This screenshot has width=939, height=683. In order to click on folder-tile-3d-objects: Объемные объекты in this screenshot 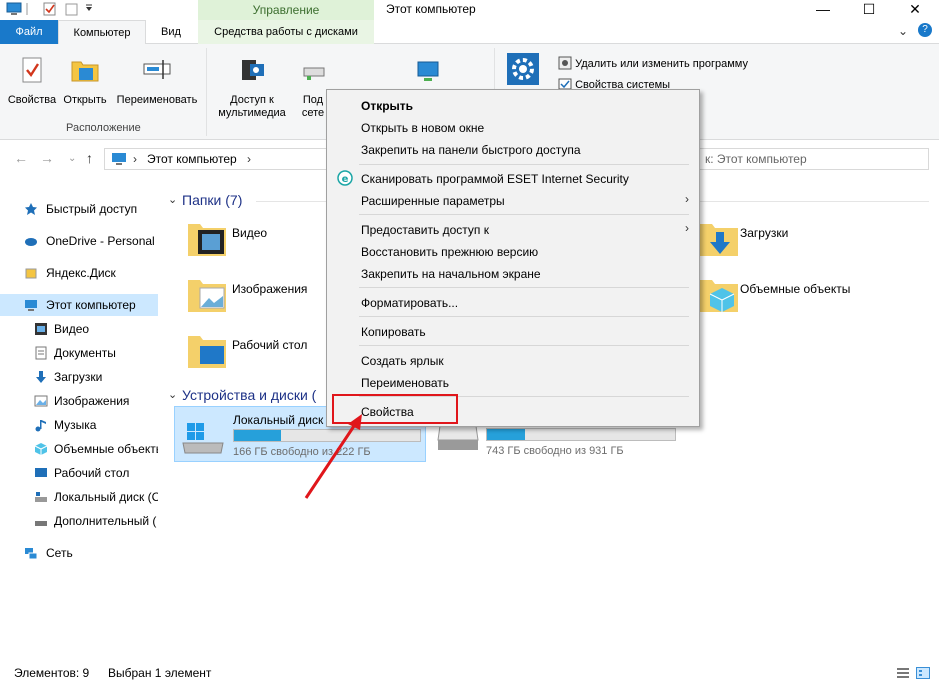, I will do `click(806, 294)`.